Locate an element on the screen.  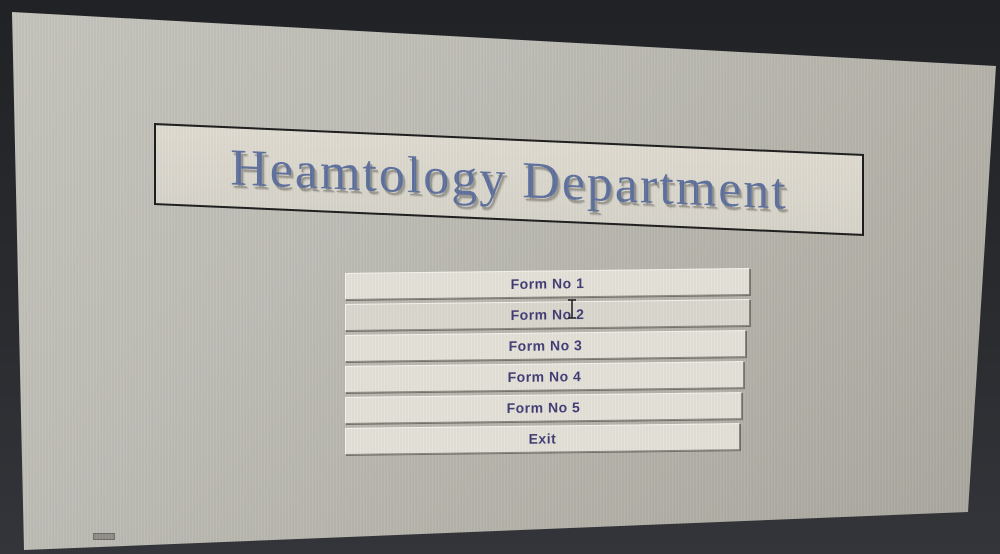
text-cursor-icon is located at coordinates (572, 309).